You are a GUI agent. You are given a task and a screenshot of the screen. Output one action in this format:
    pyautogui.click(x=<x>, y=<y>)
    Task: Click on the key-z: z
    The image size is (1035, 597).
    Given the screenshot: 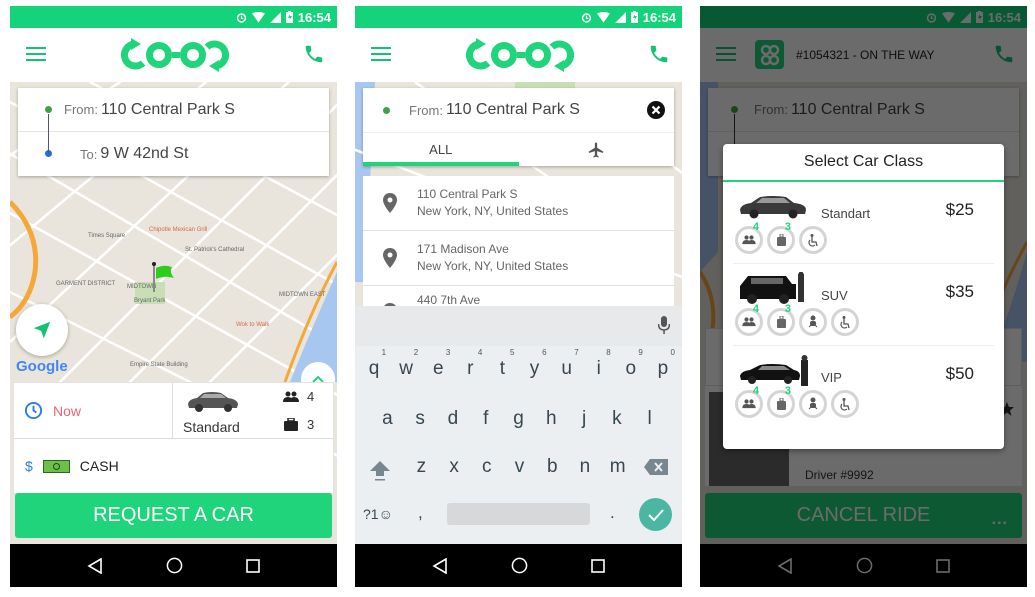 What is the action you would take?
    pyautogui.click(x=421, y=467)
    